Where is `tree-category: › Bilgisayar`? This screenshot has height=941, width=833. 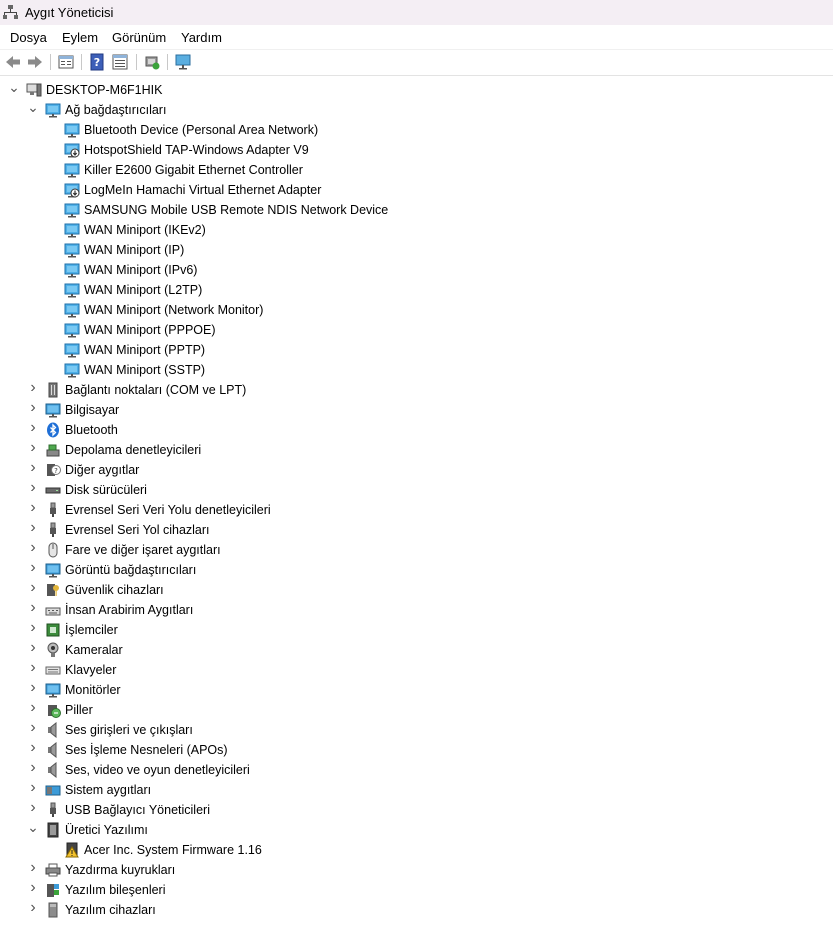 tree-category: › Bilgisayar is located at coordinates (416, 410).